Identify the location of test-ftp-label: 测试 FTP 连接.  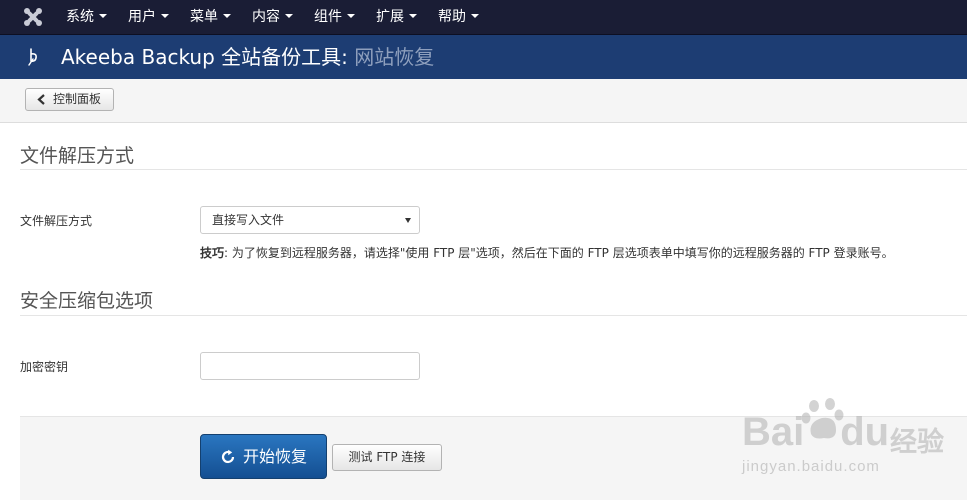
(387, 457).